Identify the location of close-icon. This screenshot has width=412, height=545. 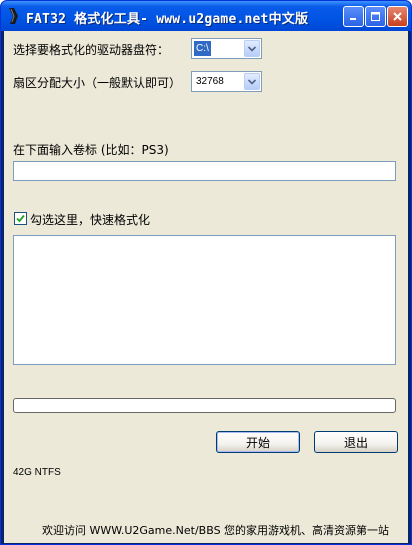
(397, 16).